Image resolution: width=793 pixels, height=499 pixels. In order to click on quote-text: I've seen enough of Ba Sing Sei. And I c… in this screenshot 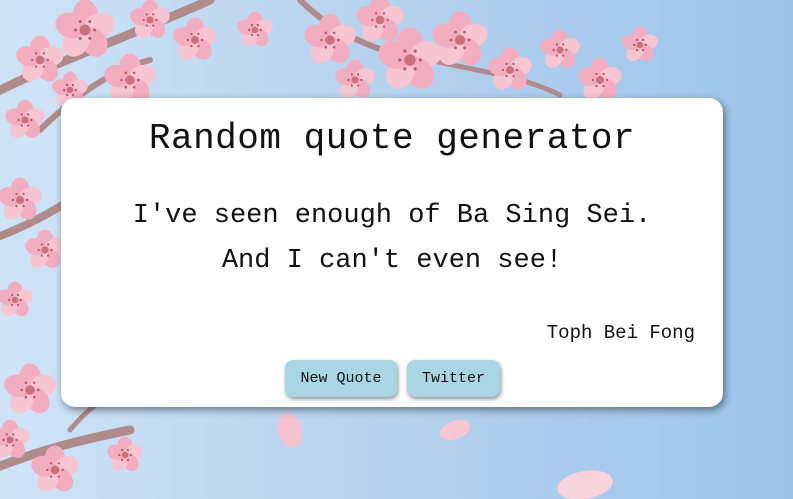, I will do `click(392, 239)`.